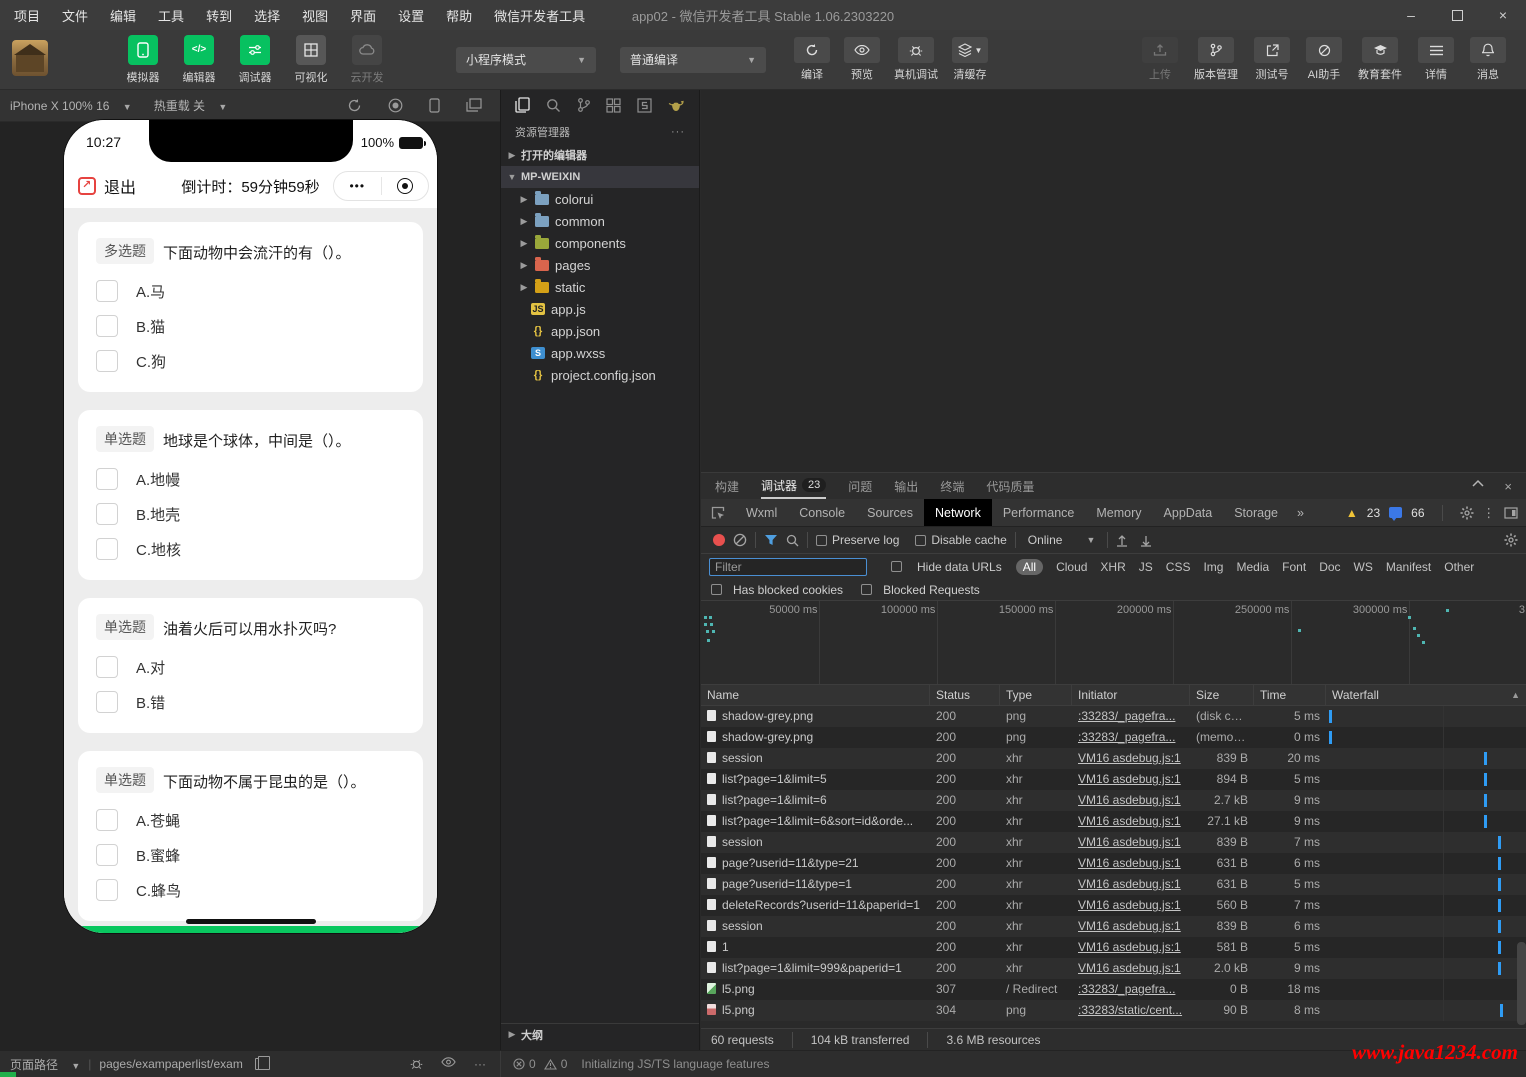  What do you see at coordinates (363, 15) in the screenshot?
I see `menu-item-interface: 界面` at bounding box center [363, 15].